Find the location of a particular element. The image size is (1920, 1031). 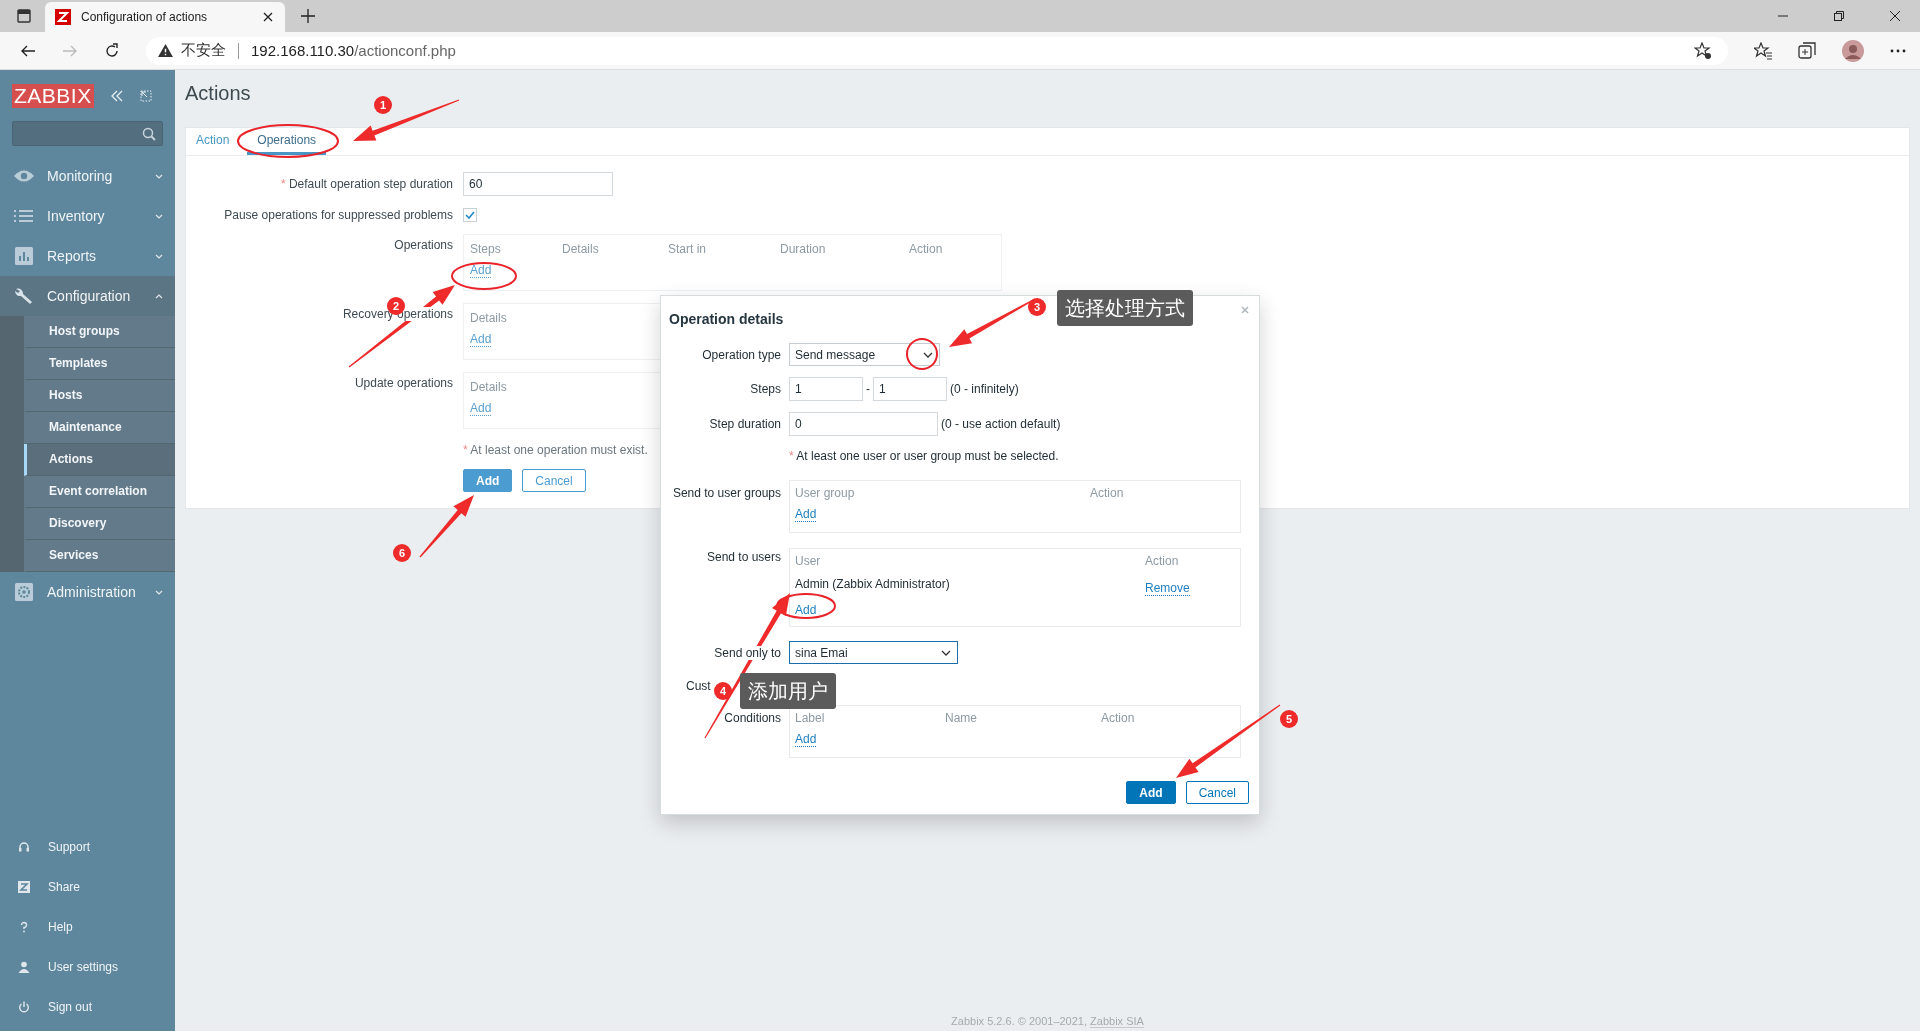

headset-icon is located at coordinates (24, 847).